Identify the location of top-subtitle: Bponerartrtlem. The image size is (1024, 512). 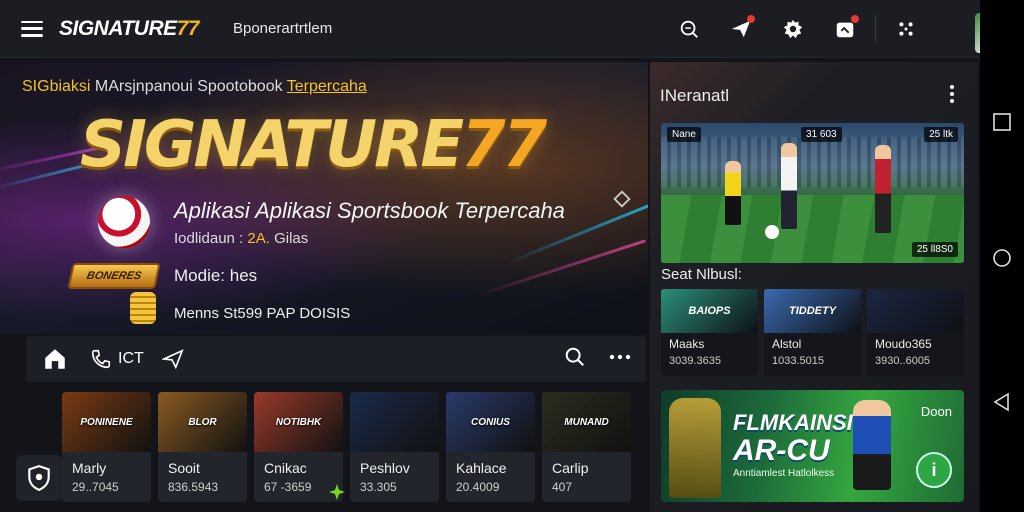
(282, 28).